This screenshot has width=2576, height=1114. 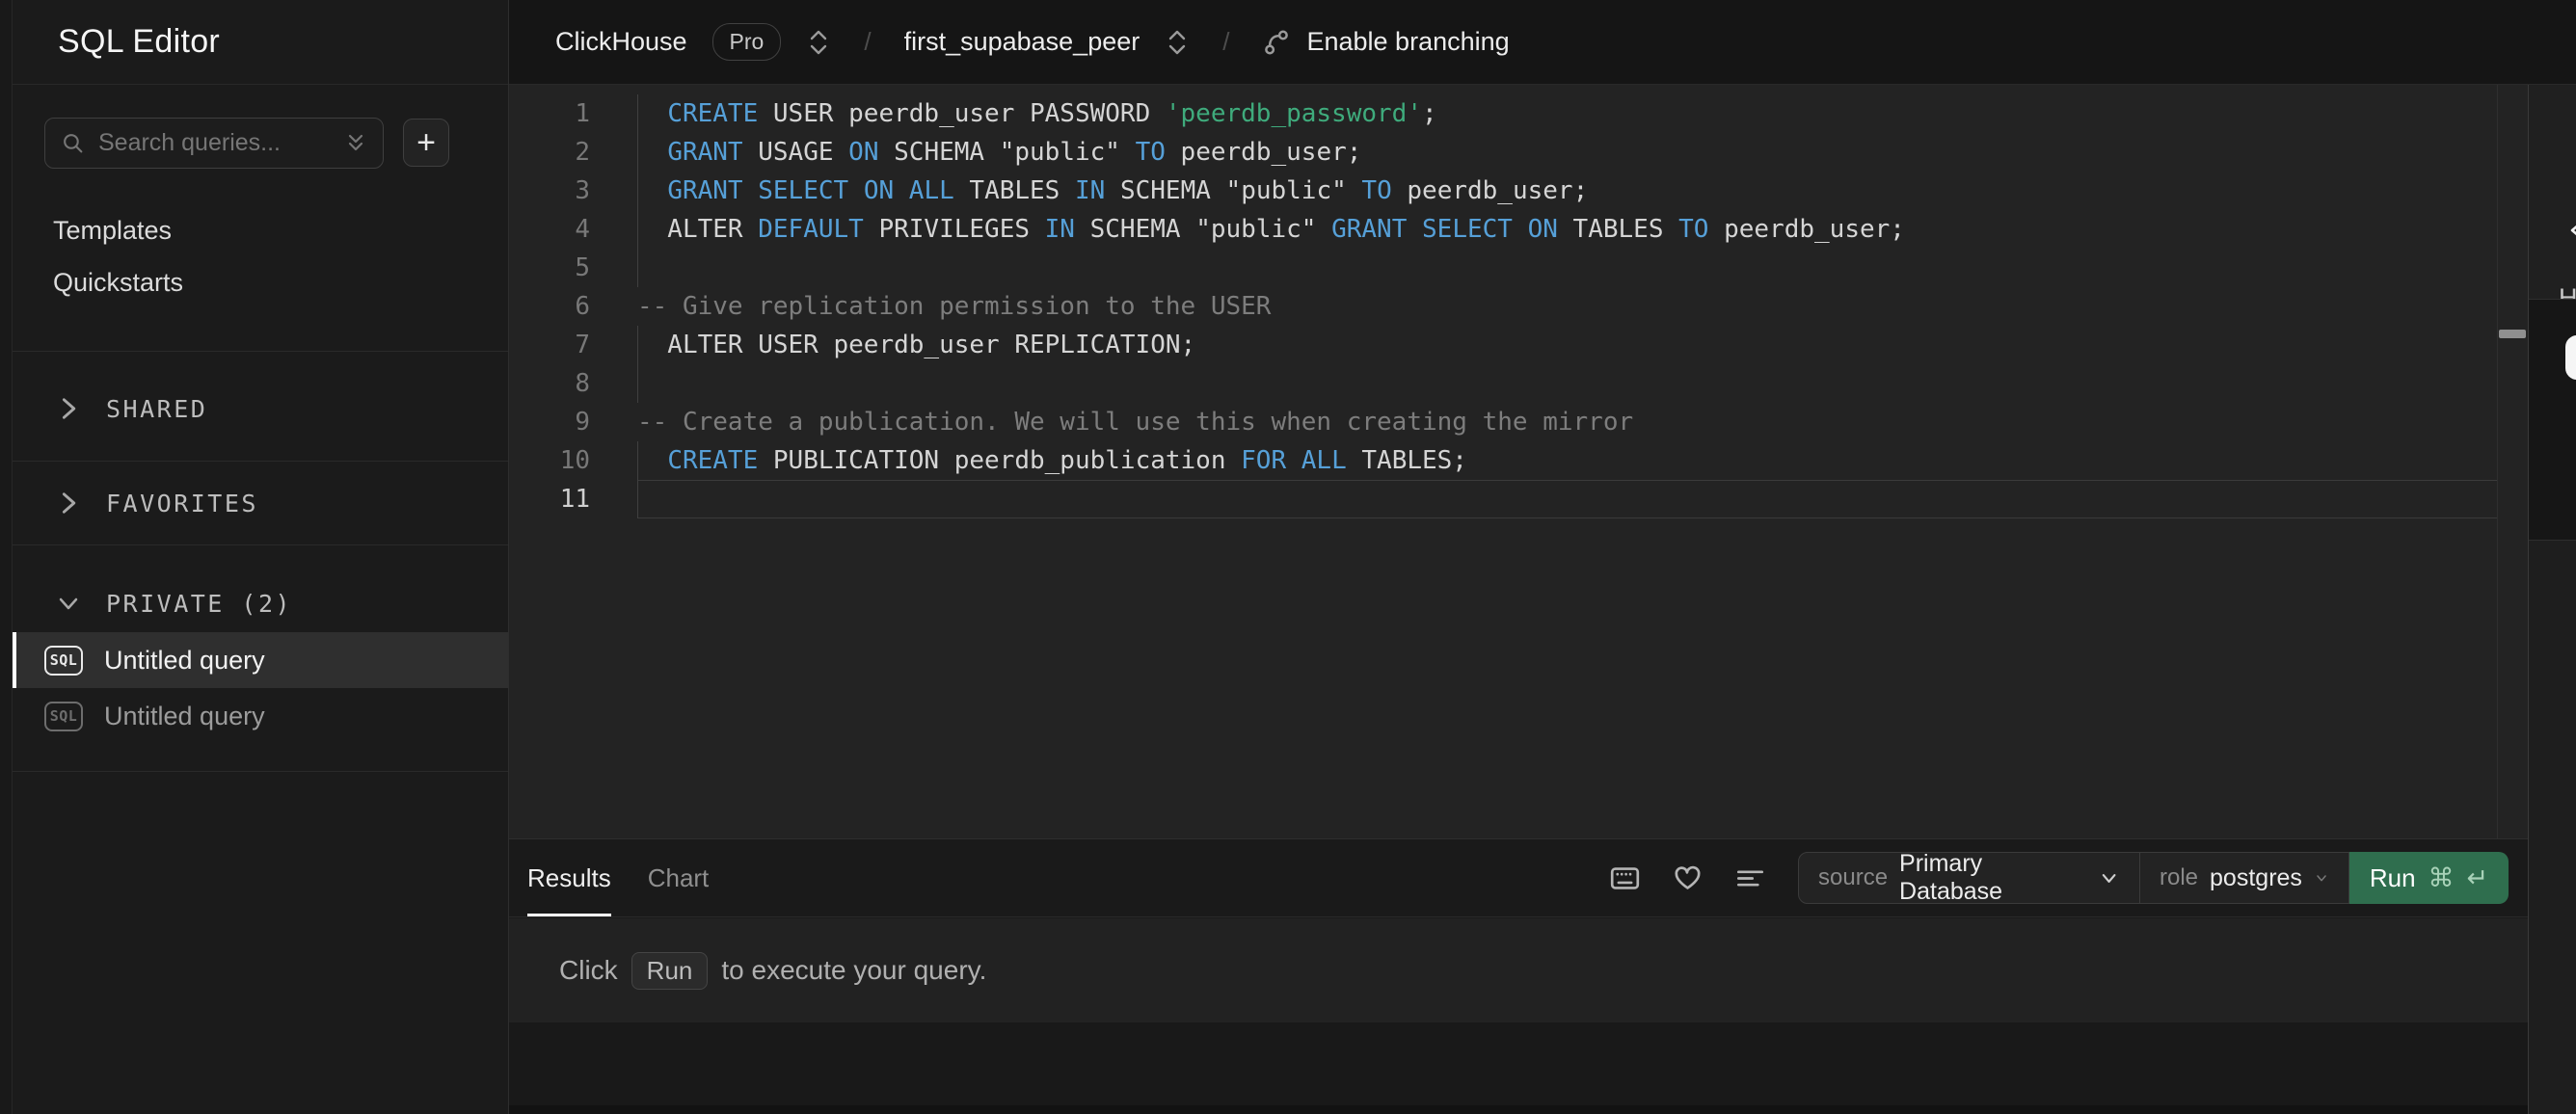 What do you see at coordinates (260, 230) in the screenshot?
I see `sidebar-item-templates: Templates` at bounding box center [260, 230].